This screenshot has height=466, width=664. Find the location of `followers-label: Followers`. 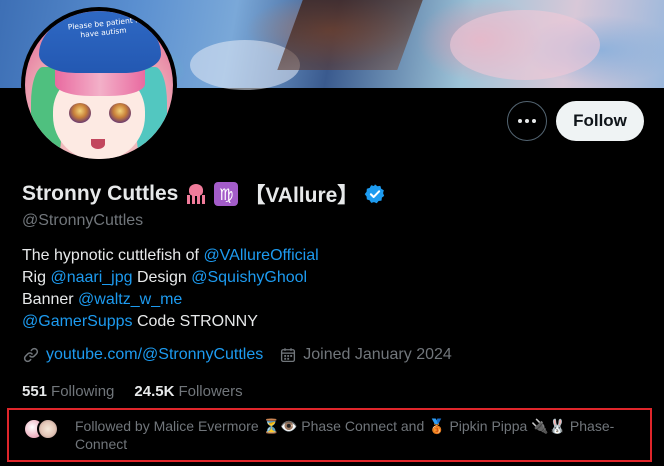

followers-label: Followers is located at coordinates (210, 391).